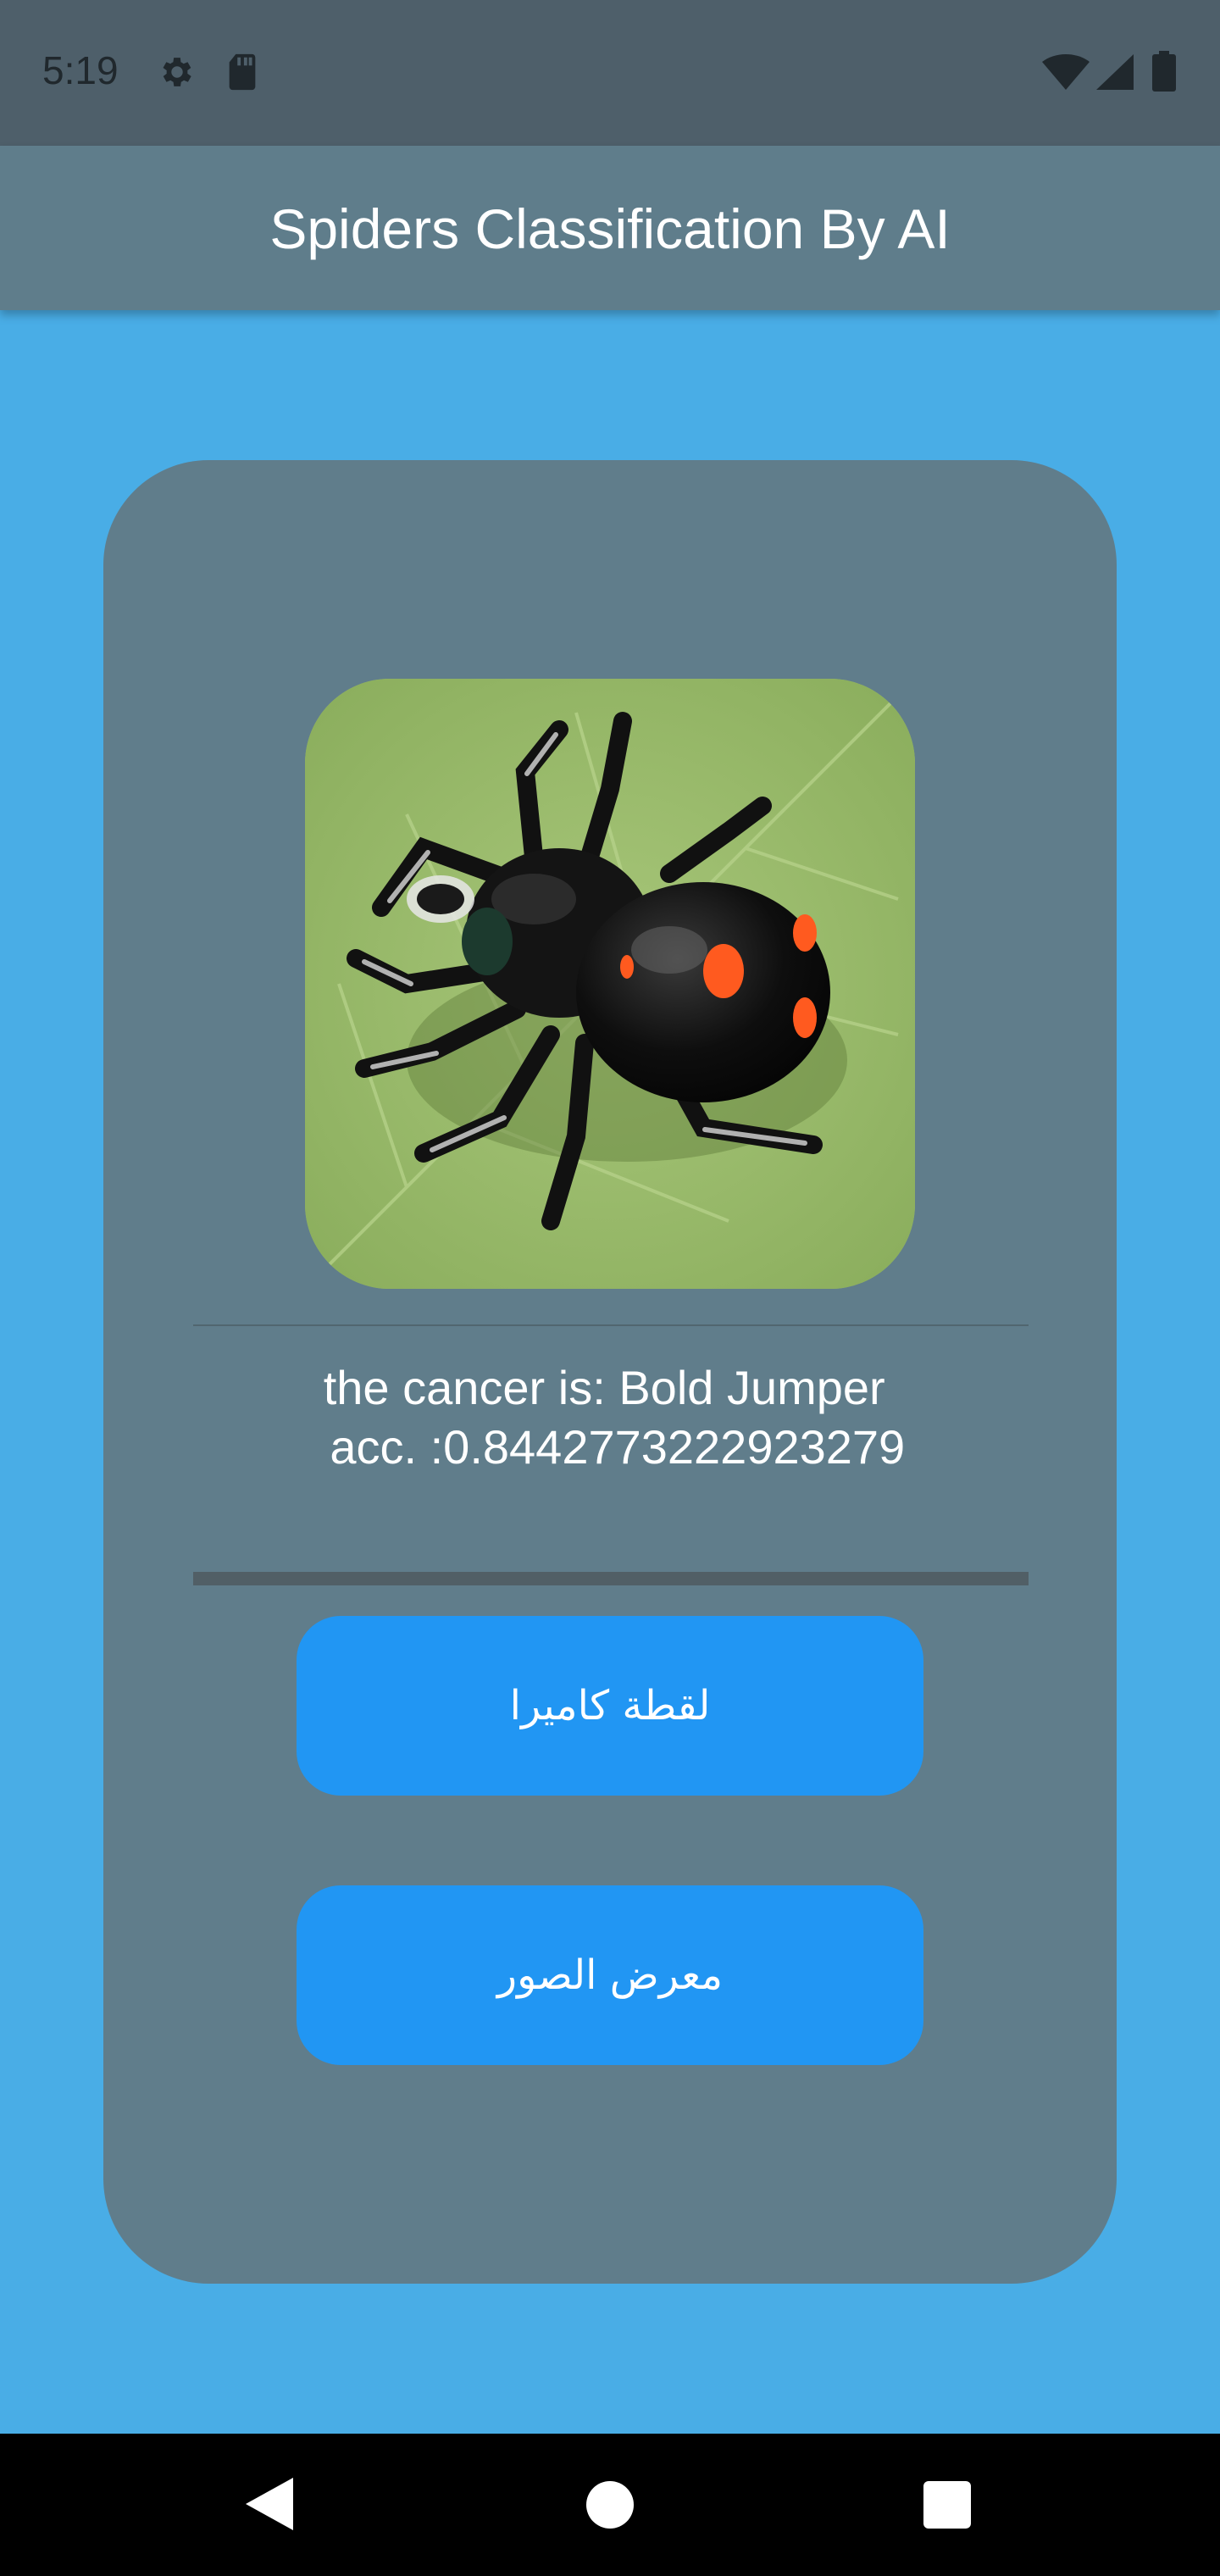 The image size is (1220, 2576). Describe the element at coordinates (269, 2506) in the screenshot. I see `back-icon` at that location.